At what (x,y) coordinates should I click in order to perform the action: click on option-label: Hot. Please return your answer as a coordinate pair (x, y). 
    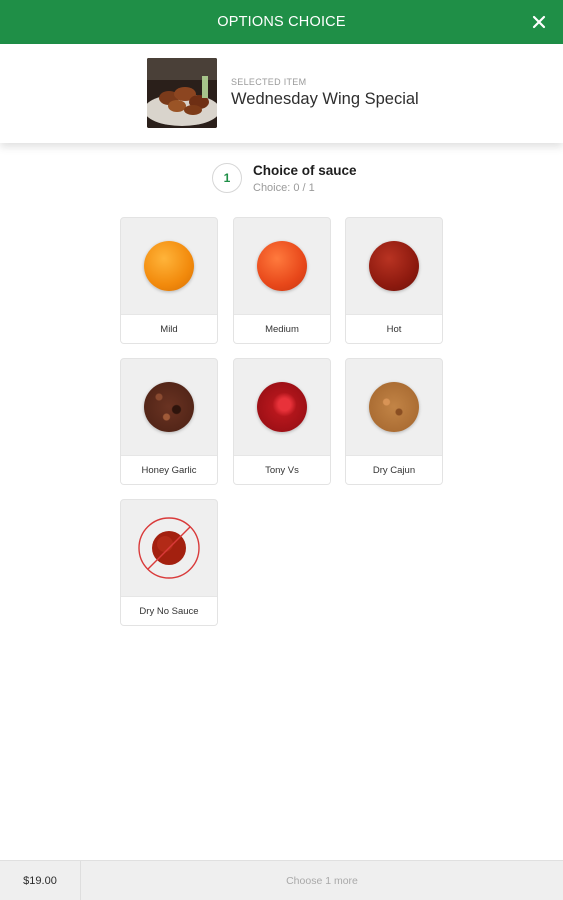
    Looking at the image, I should click on (394, 328).